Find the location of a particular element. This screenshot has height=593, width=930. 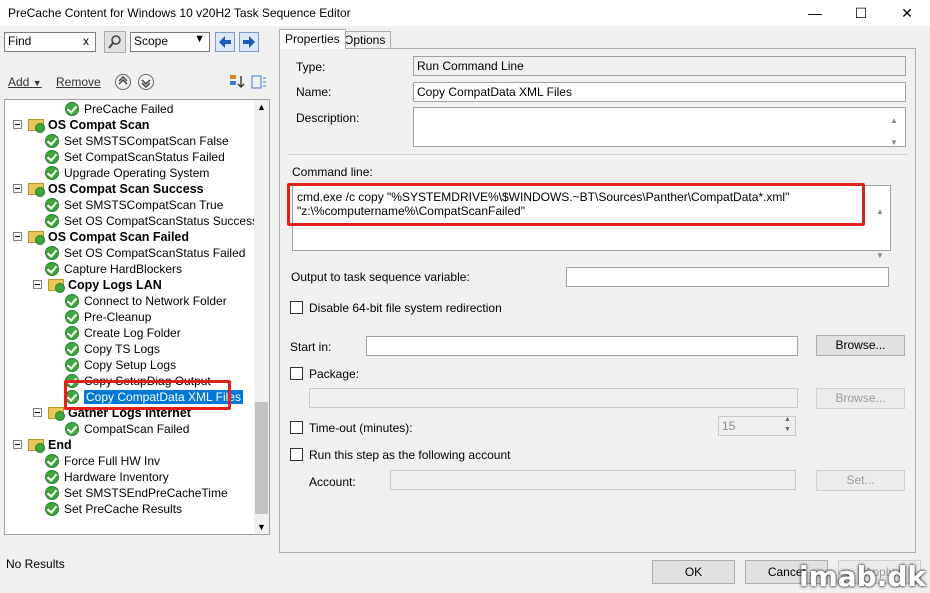

name-label: Name: is located at coordinates (314, 92).